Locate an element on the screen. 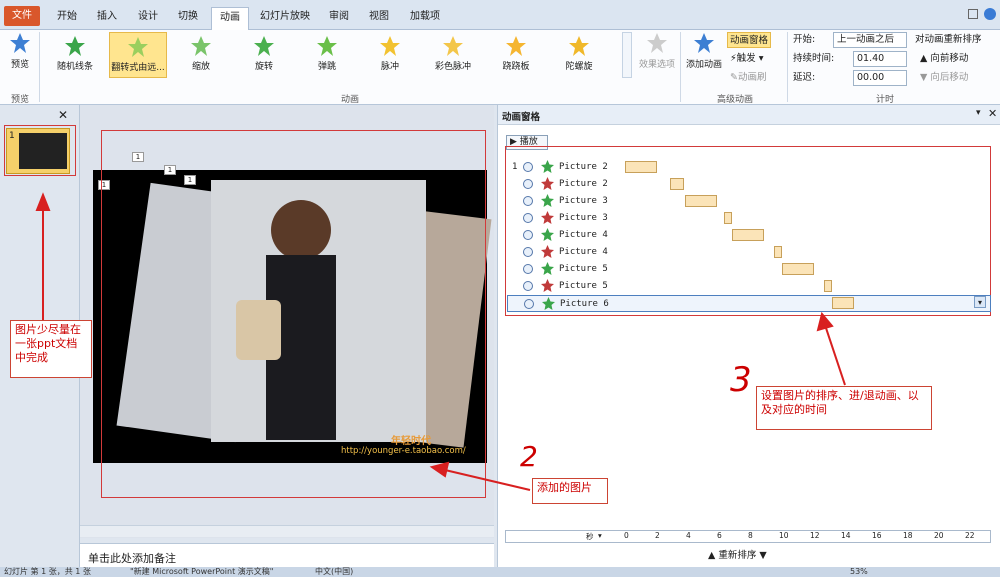  delay-input: 00.00 is located at coordinates (880, 78).